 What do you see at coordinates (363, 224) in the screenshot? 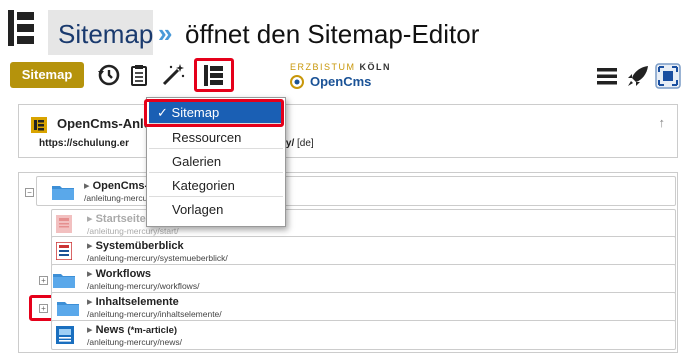
I see `tree-row: ▸ Startseite /anleitung-mercury/start/` at bounding box center [363, 224].